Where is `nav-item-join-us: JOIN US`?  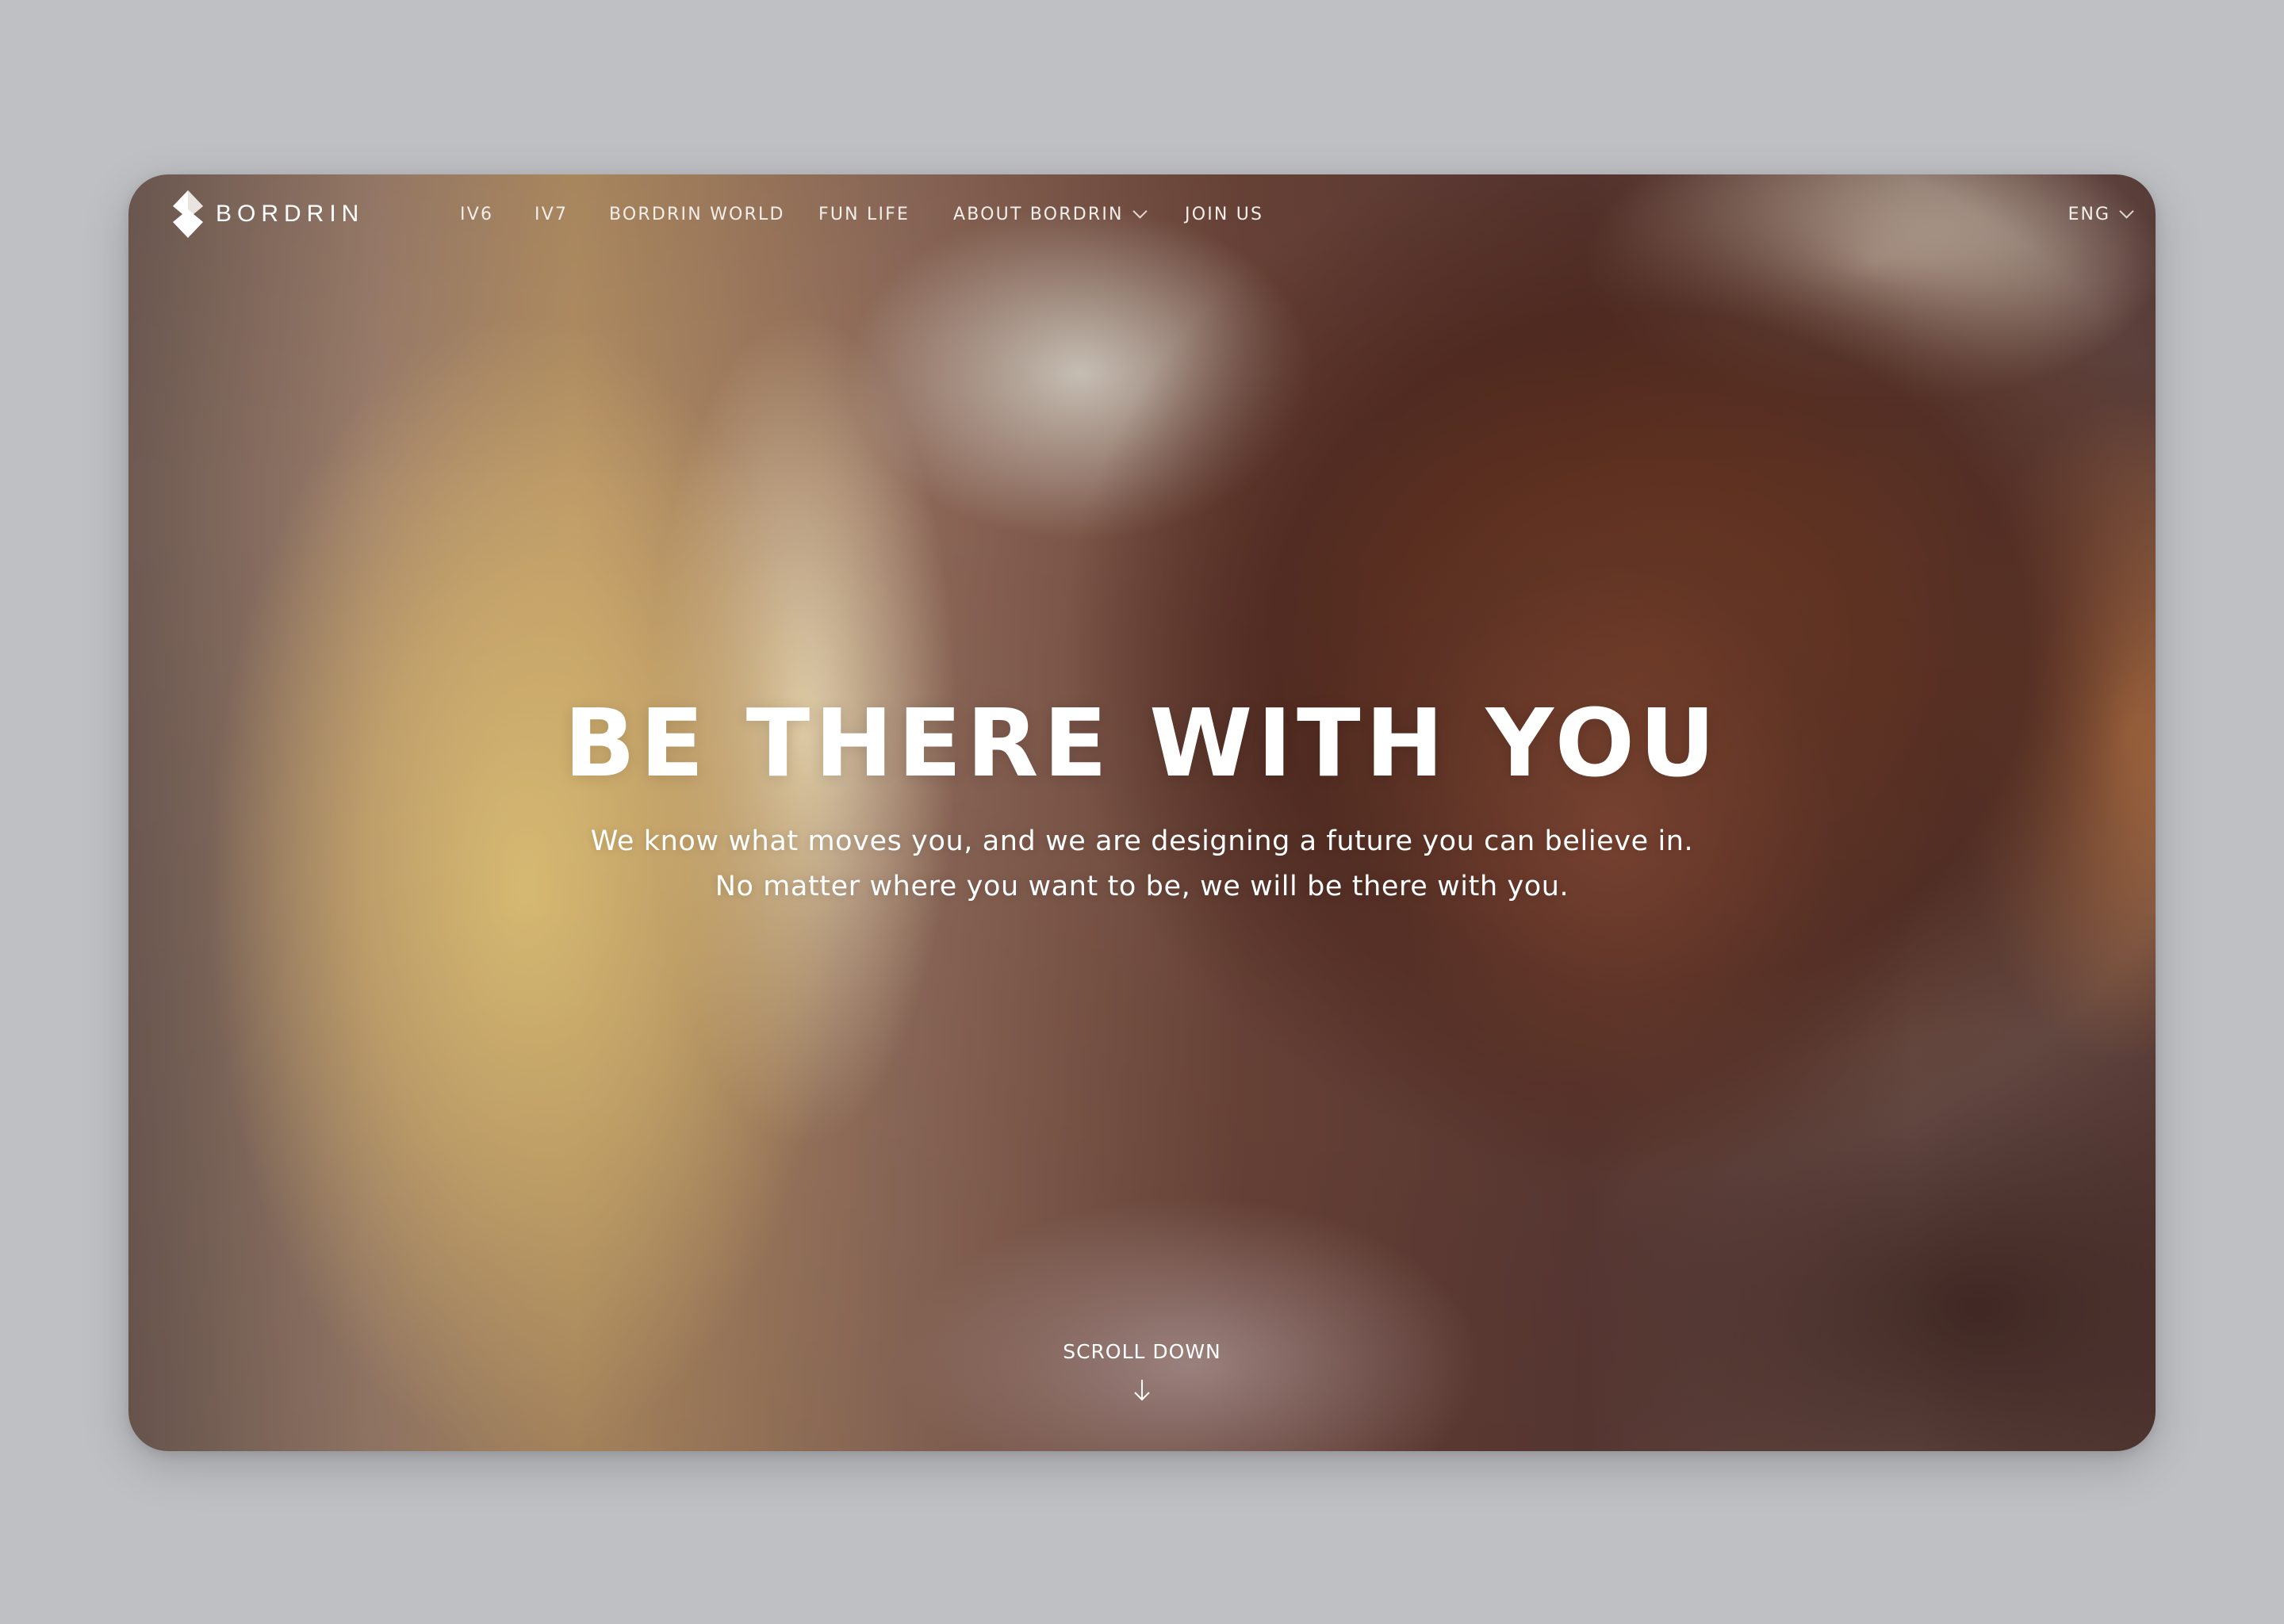
nav-item-join-us: JOIN US is located at coordinates (1224, 215).